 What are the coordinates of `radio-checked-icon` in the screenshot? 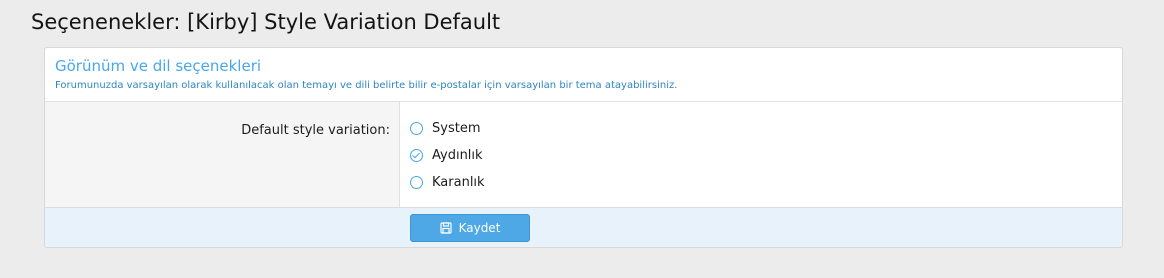 It's located at (416, 155).